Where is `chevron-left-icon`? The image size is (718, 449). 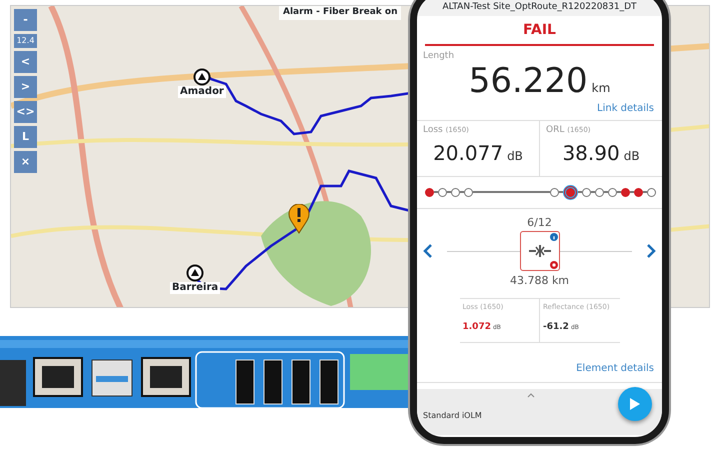 chevron-left-icon is located at coordinates (428, 251).